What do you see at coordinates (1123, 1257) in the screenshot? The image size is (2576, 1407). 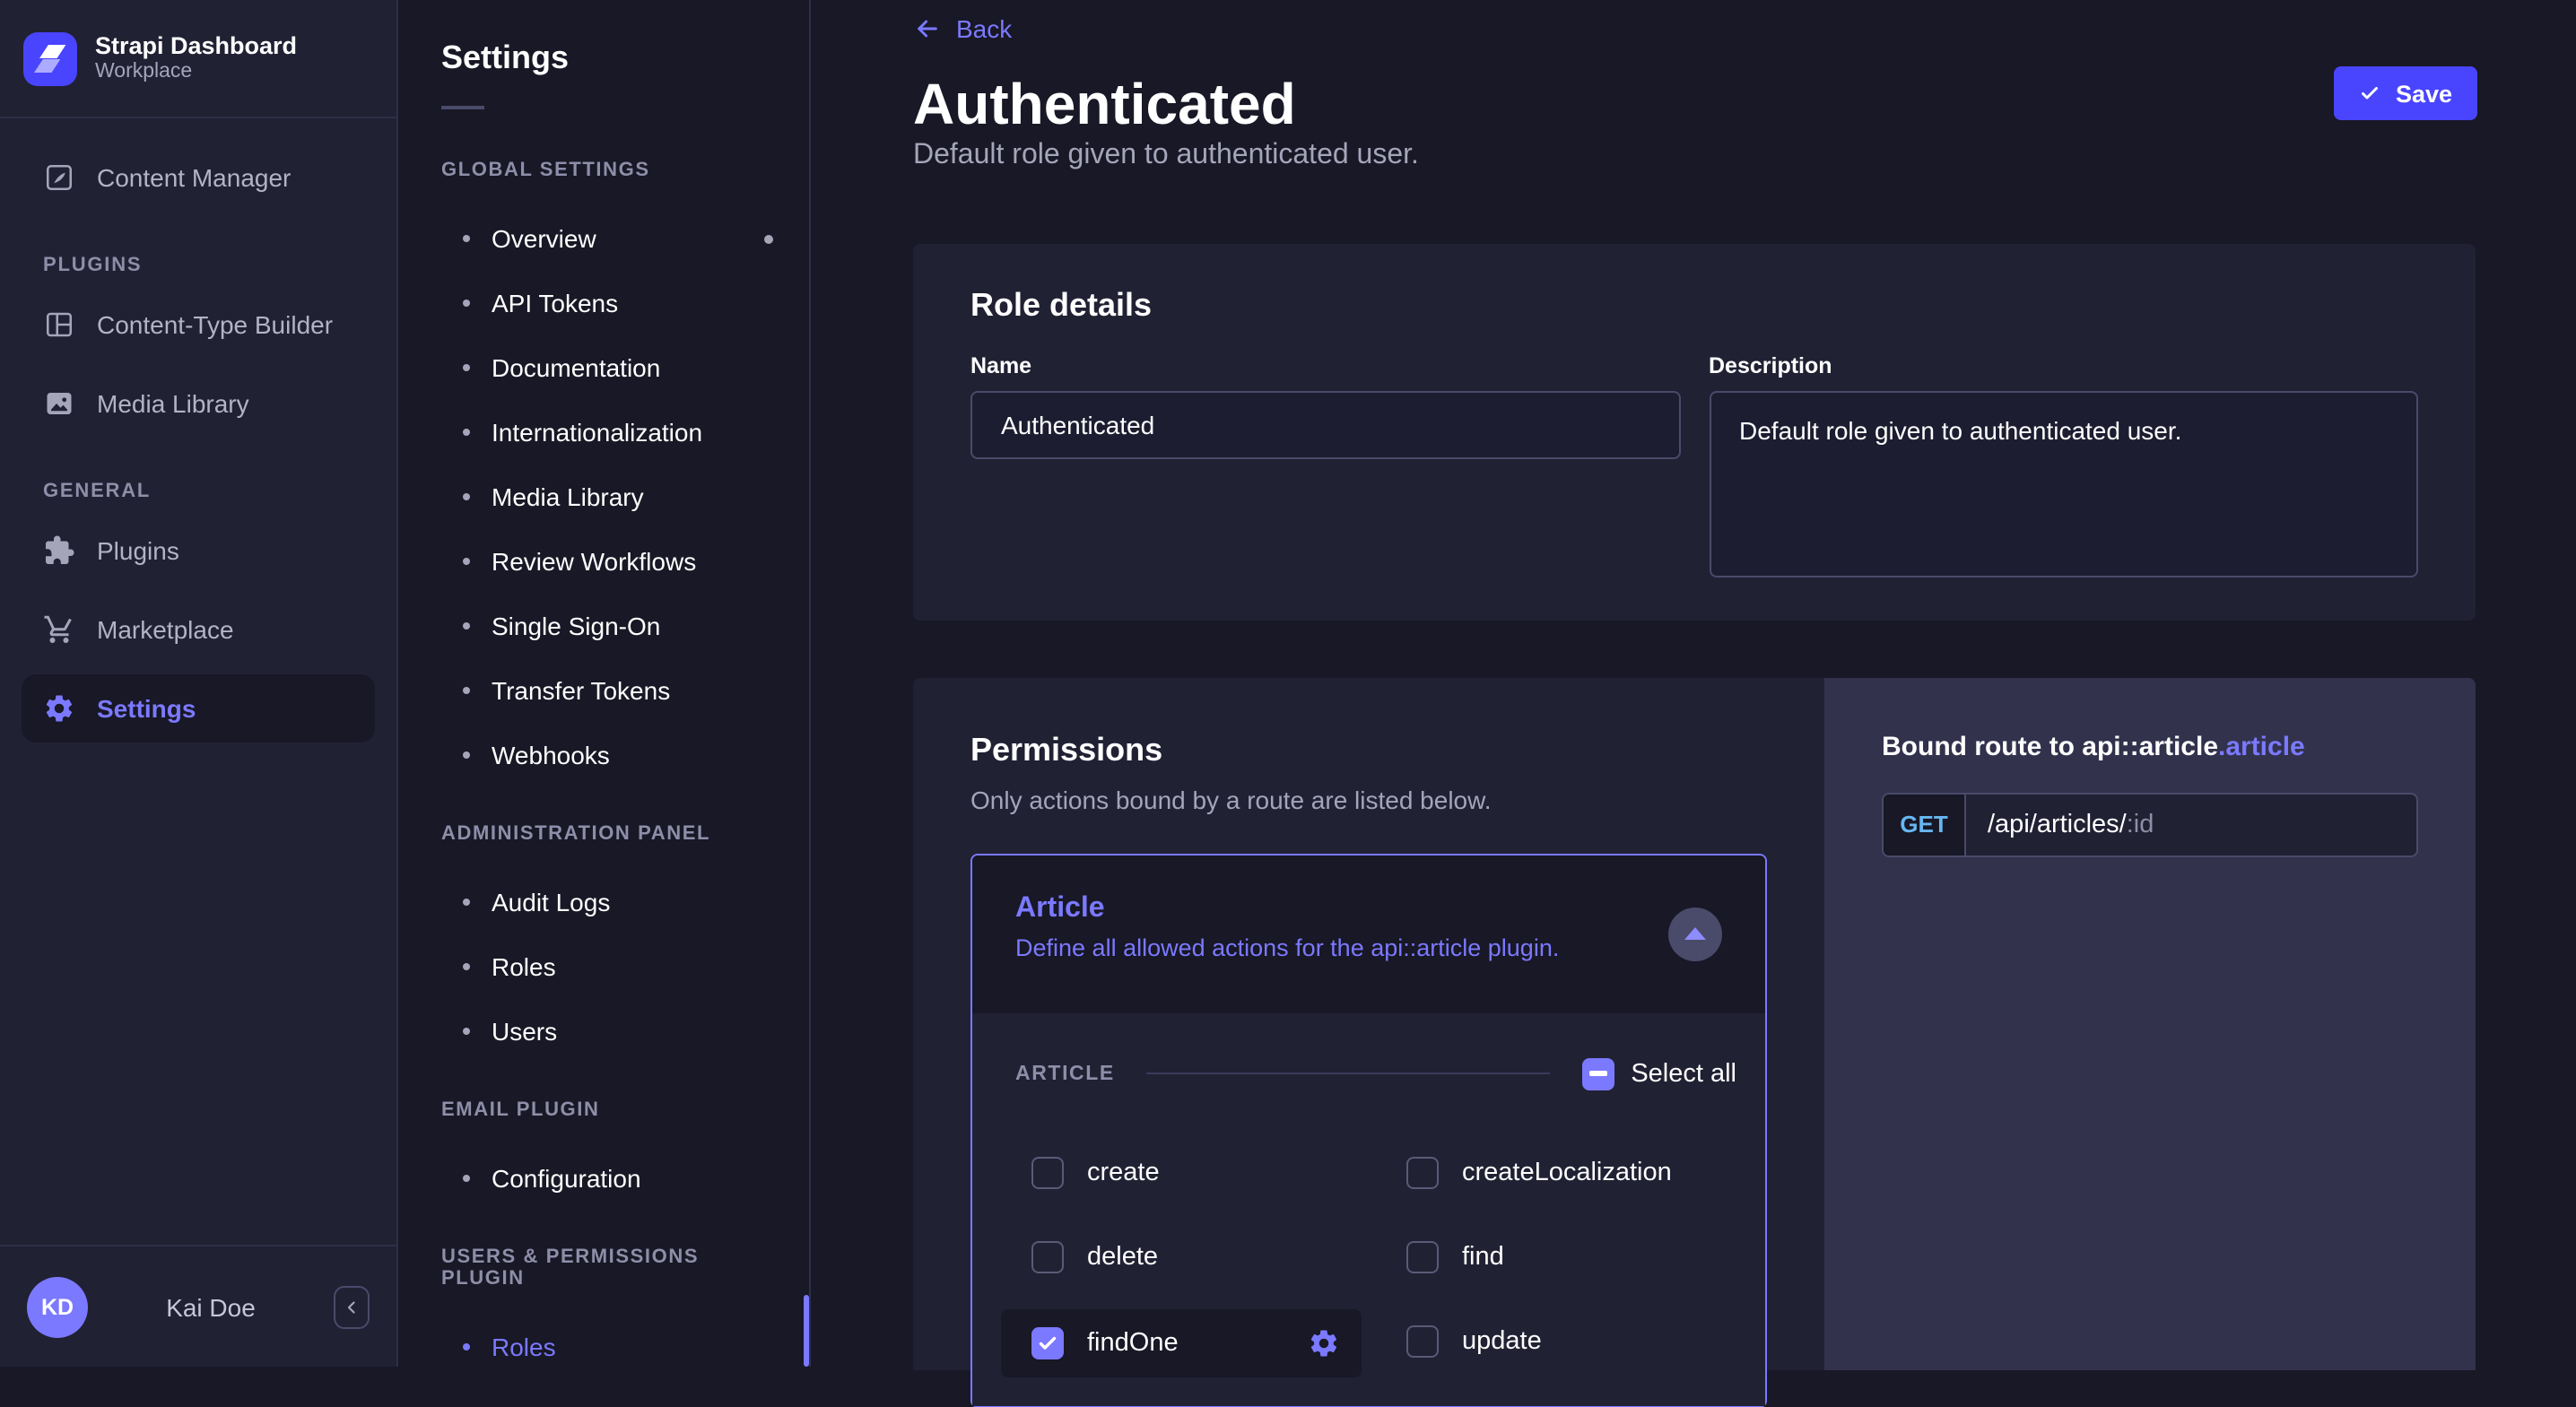 I see `action-label: delete` at bounding box center [1123, 1257].